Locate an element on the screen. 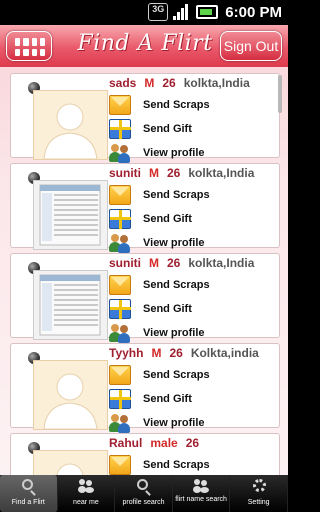 The height and width of the screenshot is (512, 320). tab-flirt-name-search: flirt name search is located at coordinates (202, 493).